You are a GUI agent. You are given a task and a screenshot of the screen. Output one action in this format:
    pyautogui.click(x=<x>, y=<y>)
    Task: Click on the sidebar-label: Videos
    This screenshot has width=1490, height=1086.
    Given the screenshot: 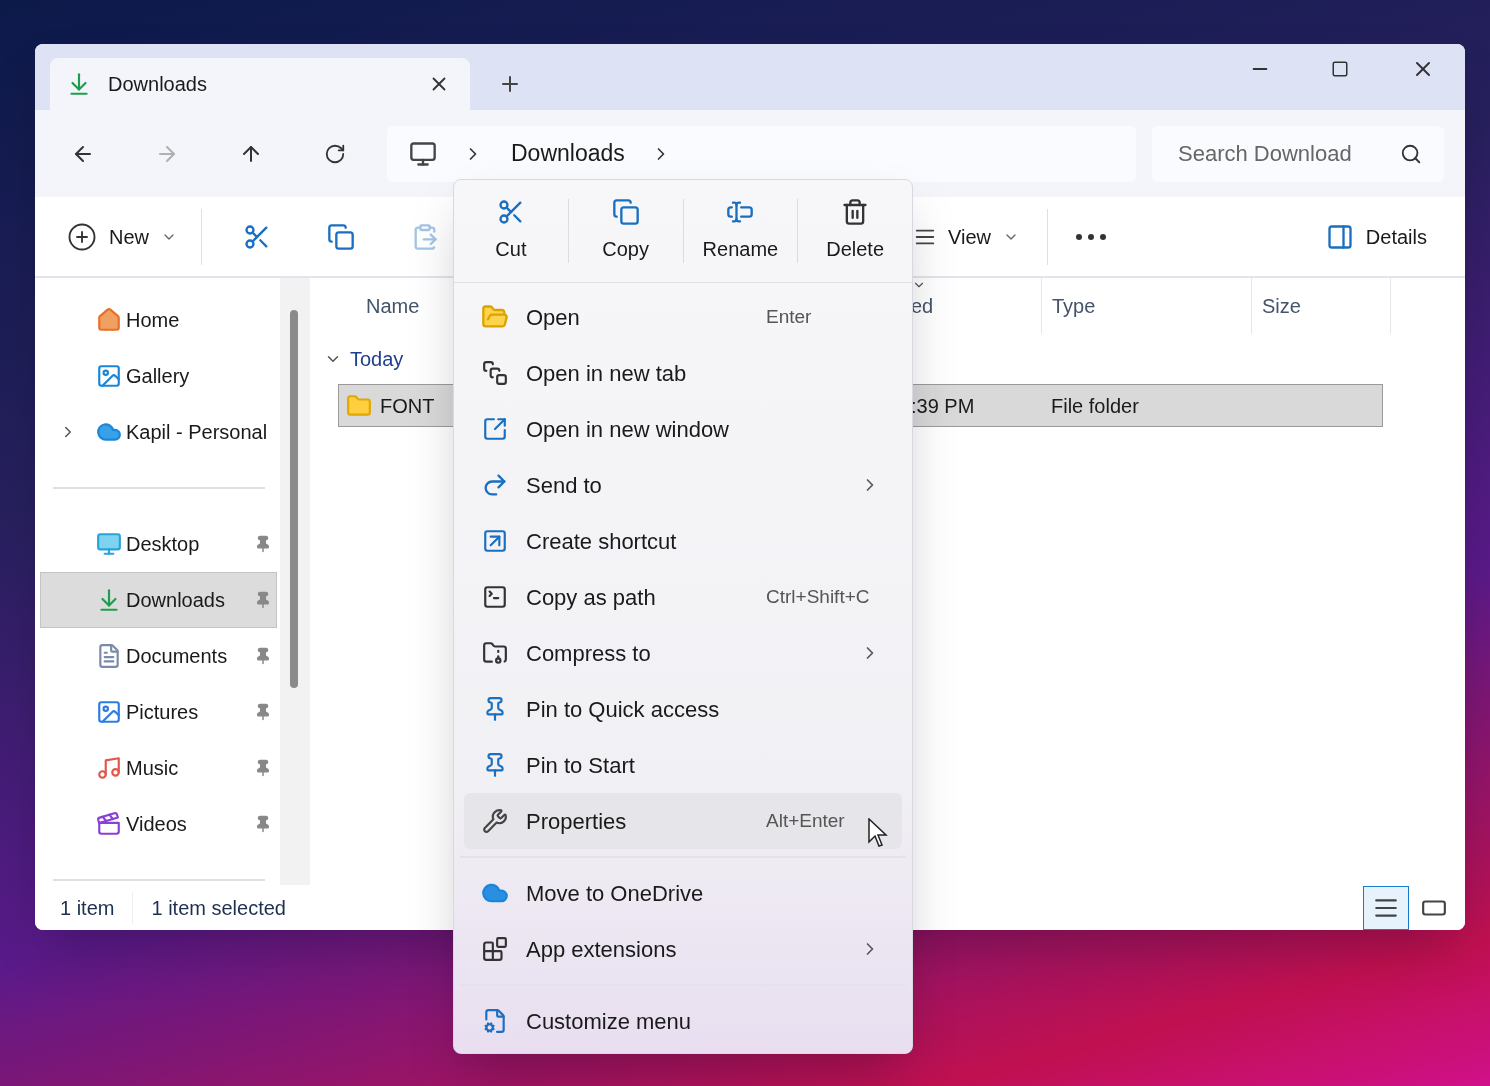 What is the action you would take?
    pyautogui.click(x=156, y=824)
    